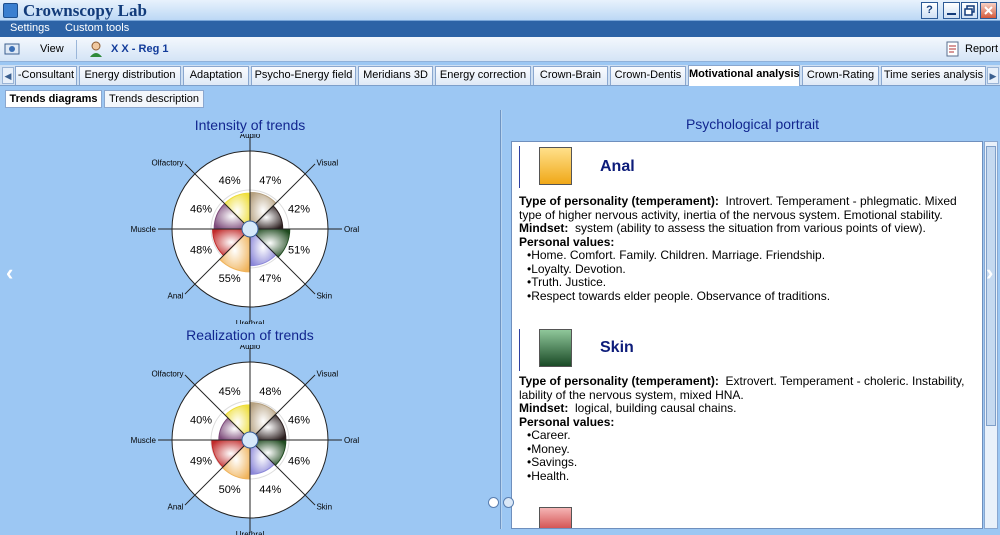 This screenshot has width=1000, height=535. I want to click on portrait-scrollbar, so click(991, 335).